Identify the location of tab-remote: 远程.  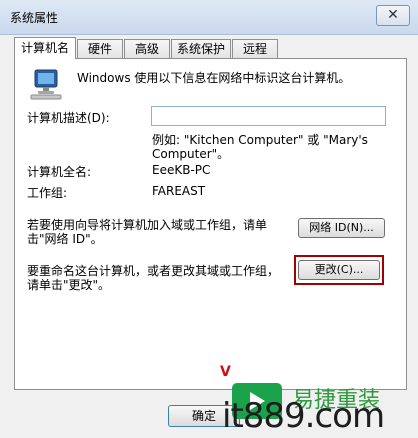
(255, 48).